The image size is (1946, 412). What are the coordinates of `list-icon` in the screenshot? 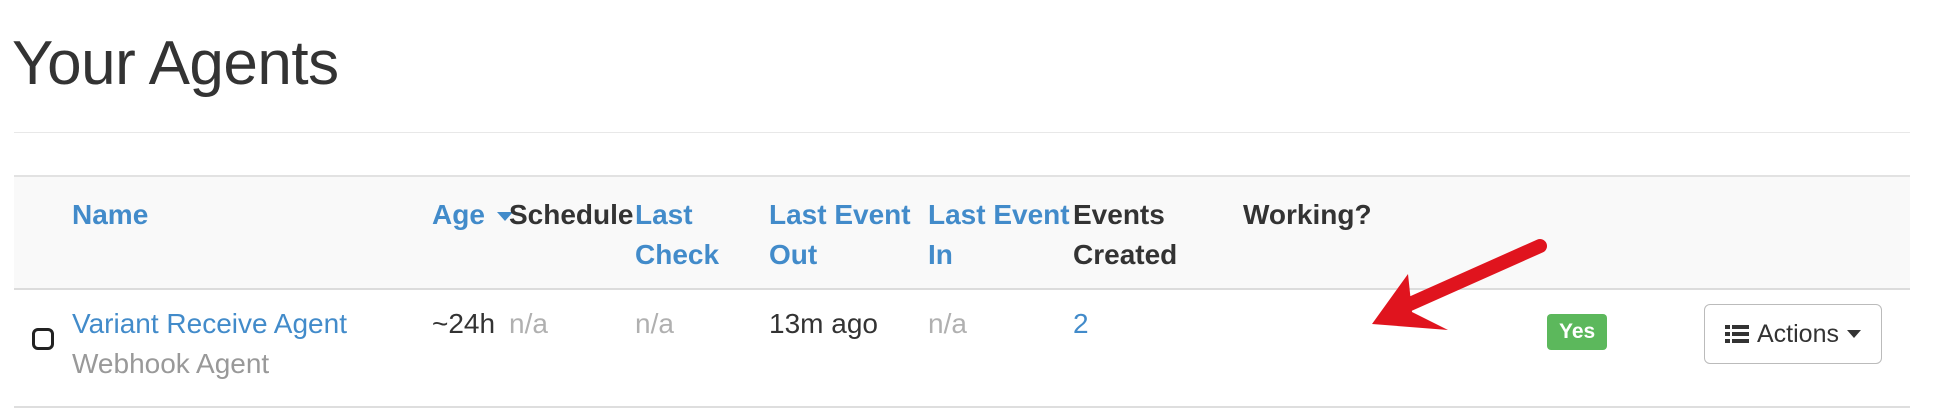 It's located at (1737, 334).